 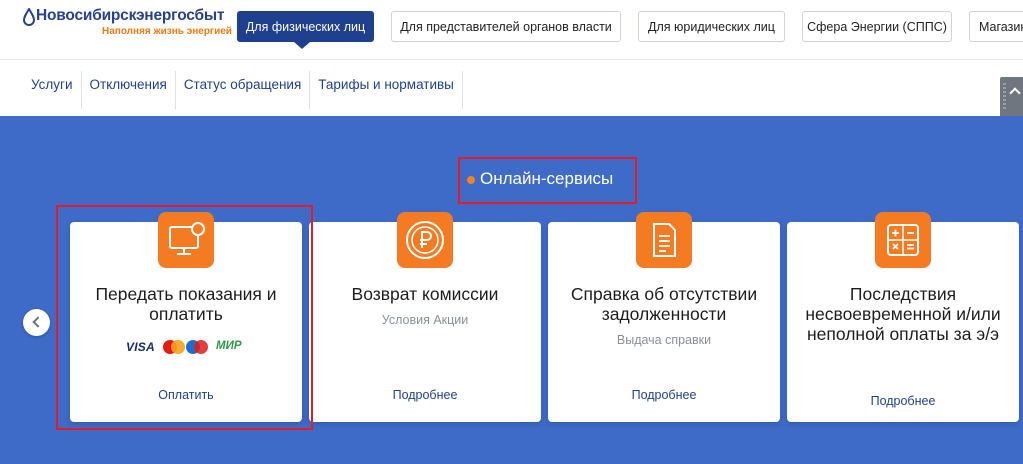 What do you see at coordinates (664, 340) in the screenshot?
I see `card-subtitle: Выдача справки` at bounding box center [664, 340].